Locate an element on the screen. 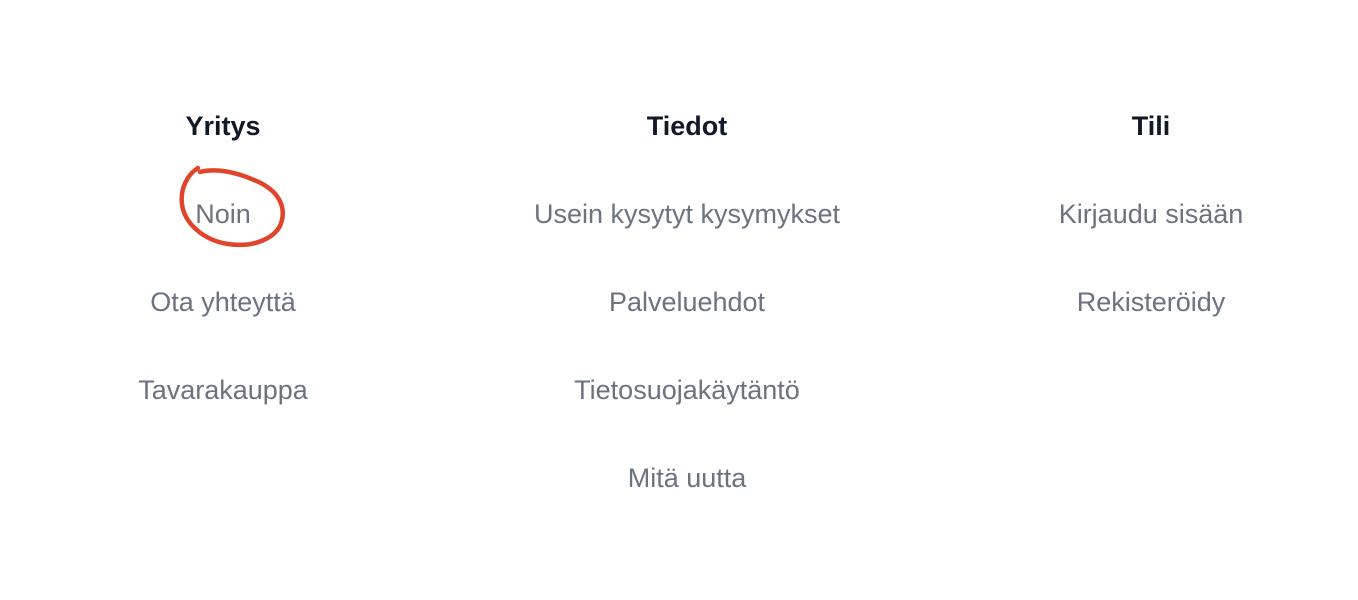 The width and height of the screenshot is (1358, 600). link-whats-new: Mitä uutta is located at coordinates (687, 478).